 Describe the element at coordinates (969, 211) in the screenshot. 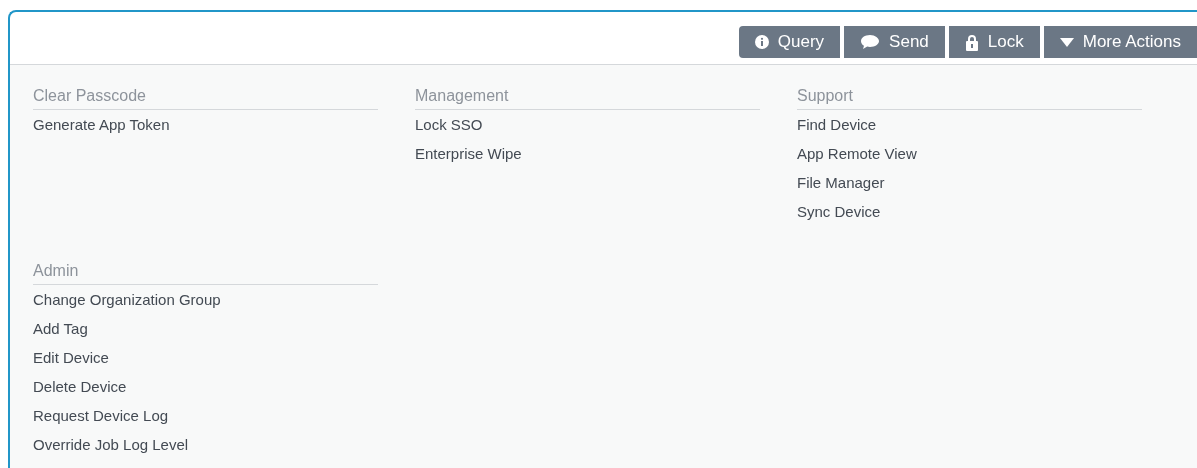

I see `menu-item: Sync Device` at that location.